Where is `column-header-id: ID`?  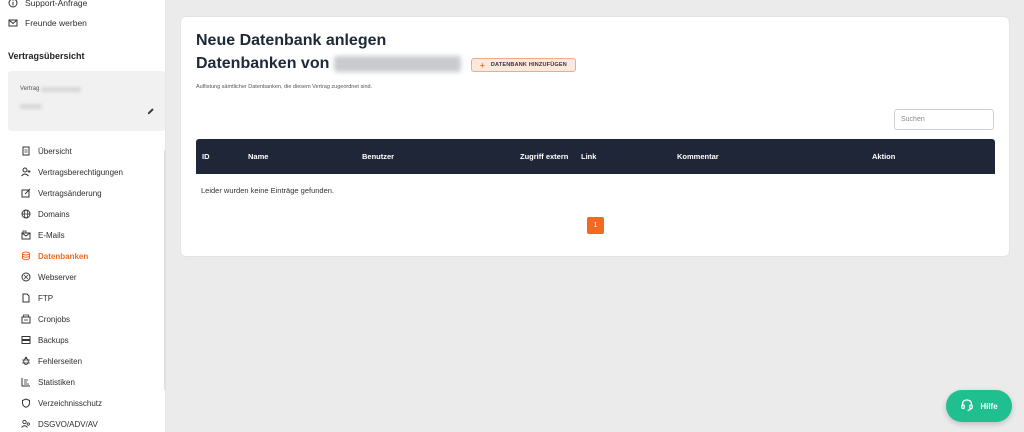
column-header-id: ID is located at coordinates (206, 156).